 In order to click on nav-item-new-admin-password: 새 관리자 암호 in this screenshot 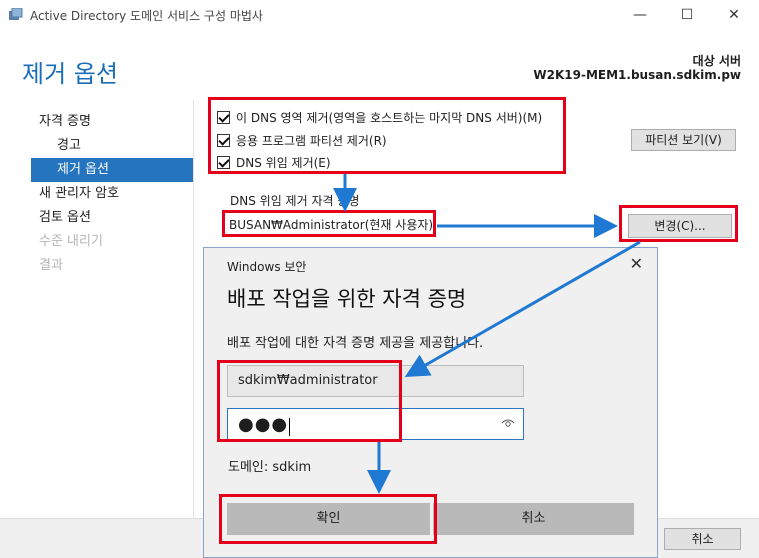, I will do `click(112, 194)`.